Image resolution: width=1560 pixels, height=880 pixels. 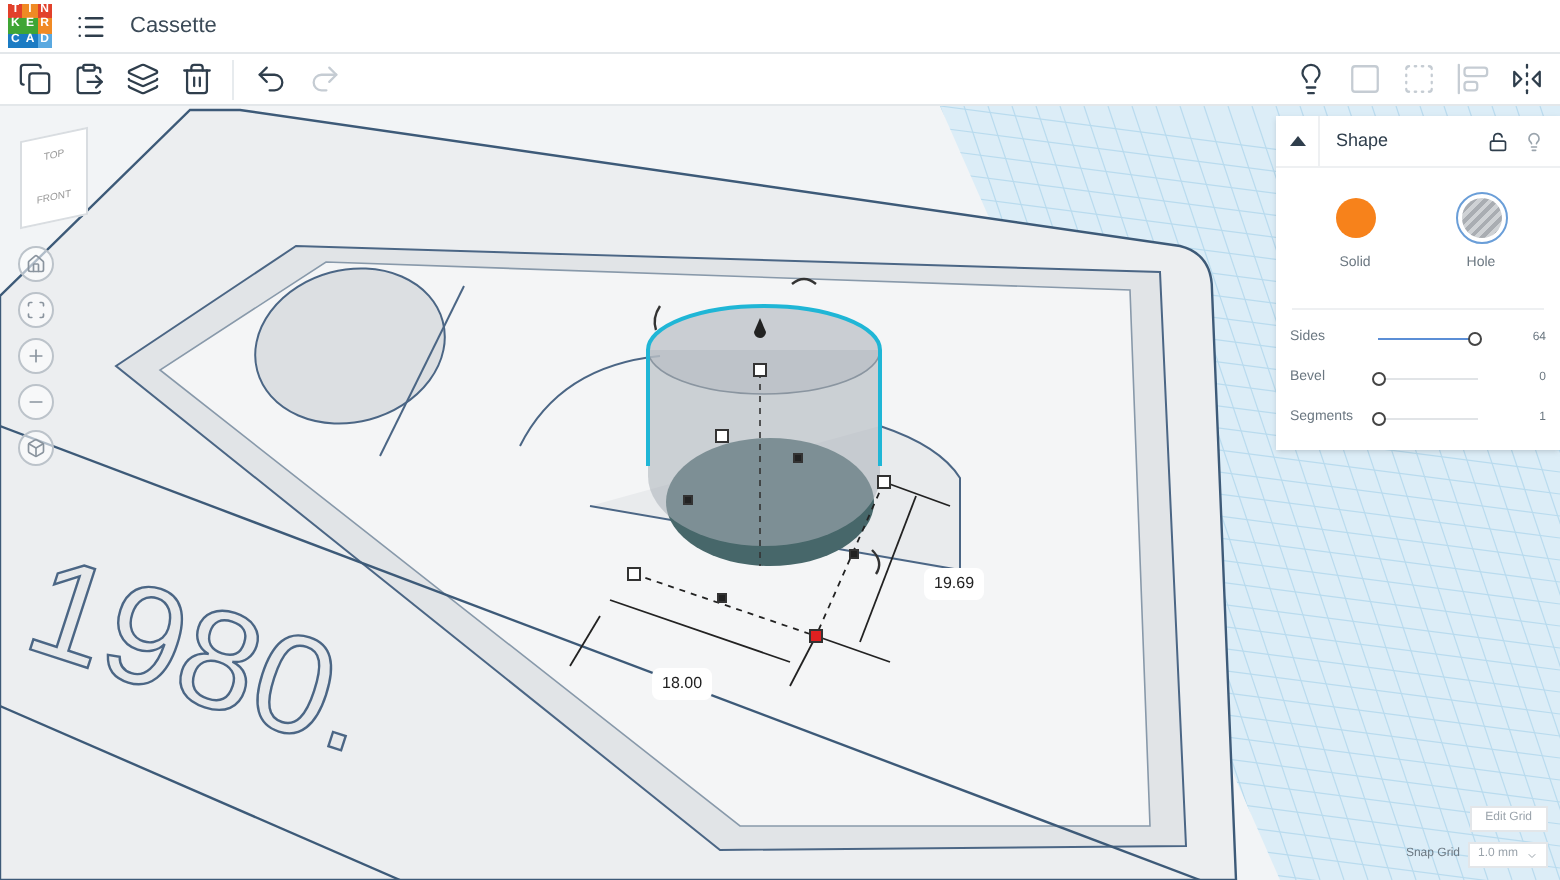 I want to click on perspective-icon, so click(x=36, y=448).